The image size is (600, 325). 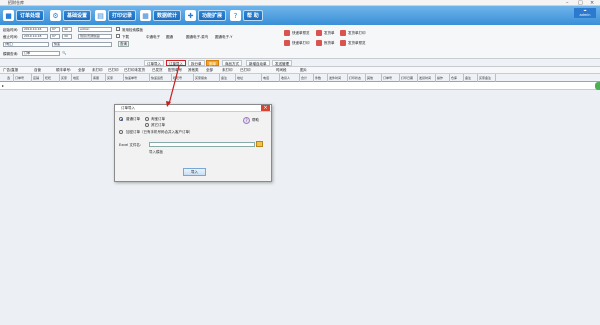 I want to click on column-header: 旺旺号, so click(x=183, y=78).